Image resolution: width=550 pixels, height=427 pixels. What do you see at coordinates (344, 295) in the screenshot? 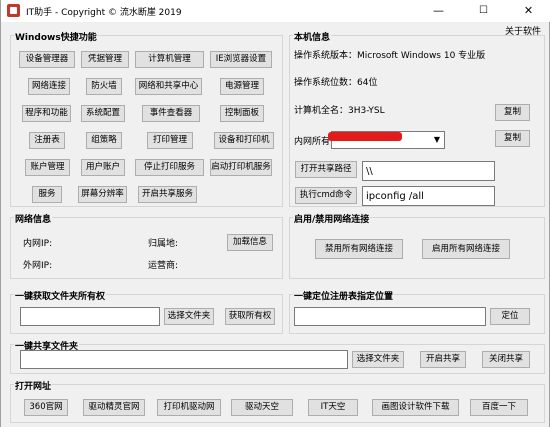
I see `regloc-title: 一键定位注册表指定位置` at bounding box center [344, 295].